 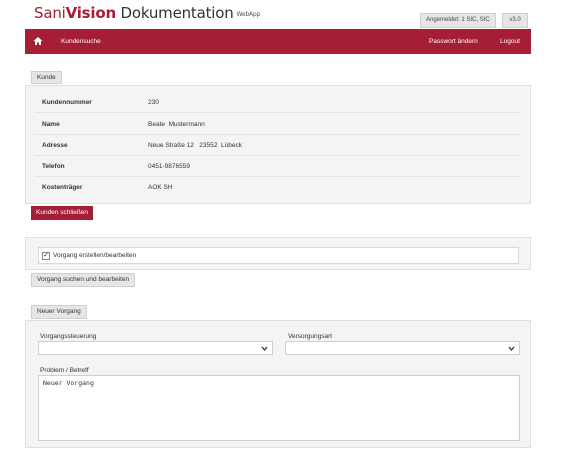 I want to click on customer-name-label: Name, so click(x=51, y=124).